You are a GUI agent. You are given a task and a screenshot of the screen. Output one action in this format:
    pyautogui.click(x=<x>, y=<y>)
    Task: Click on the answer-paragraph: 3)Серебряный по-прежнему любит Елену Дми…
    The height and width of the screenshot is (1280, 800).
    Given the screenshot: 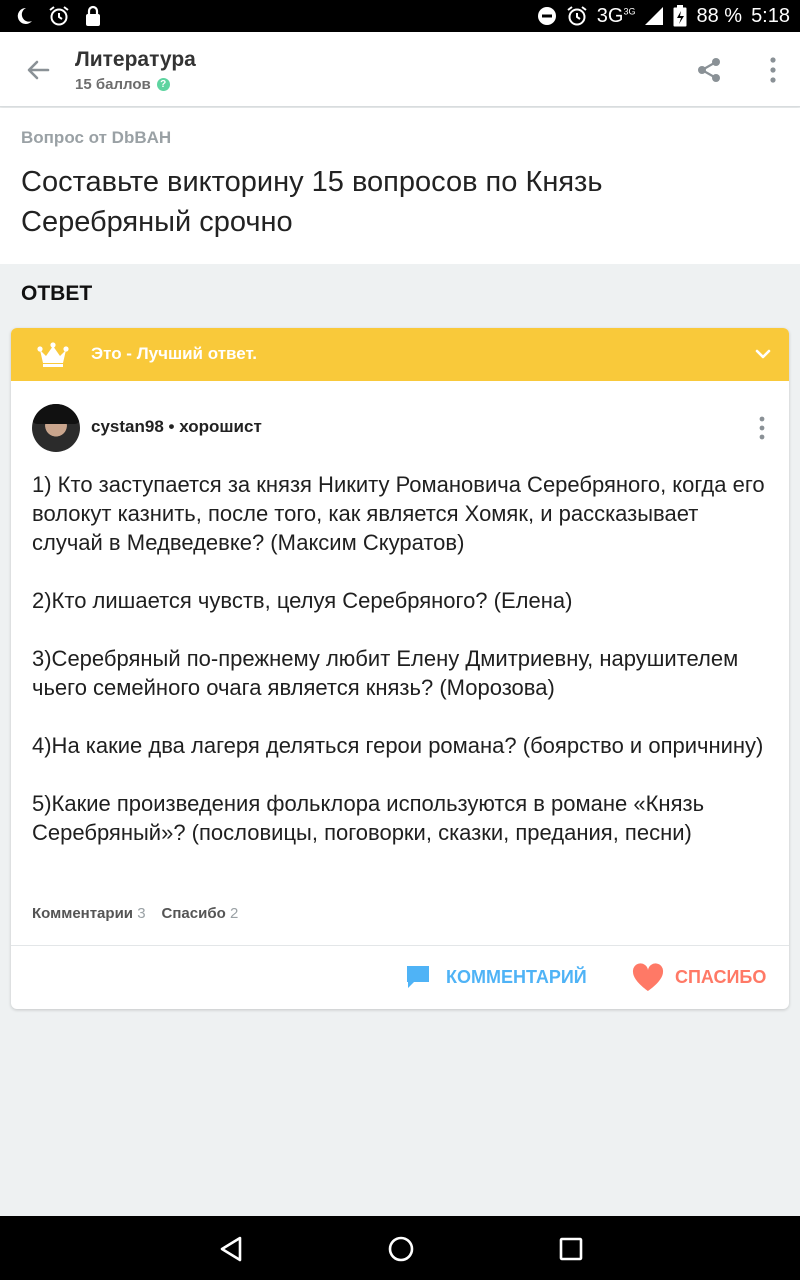 What is the action you would take?
    pyautogui.click(x=385, y=673)
    